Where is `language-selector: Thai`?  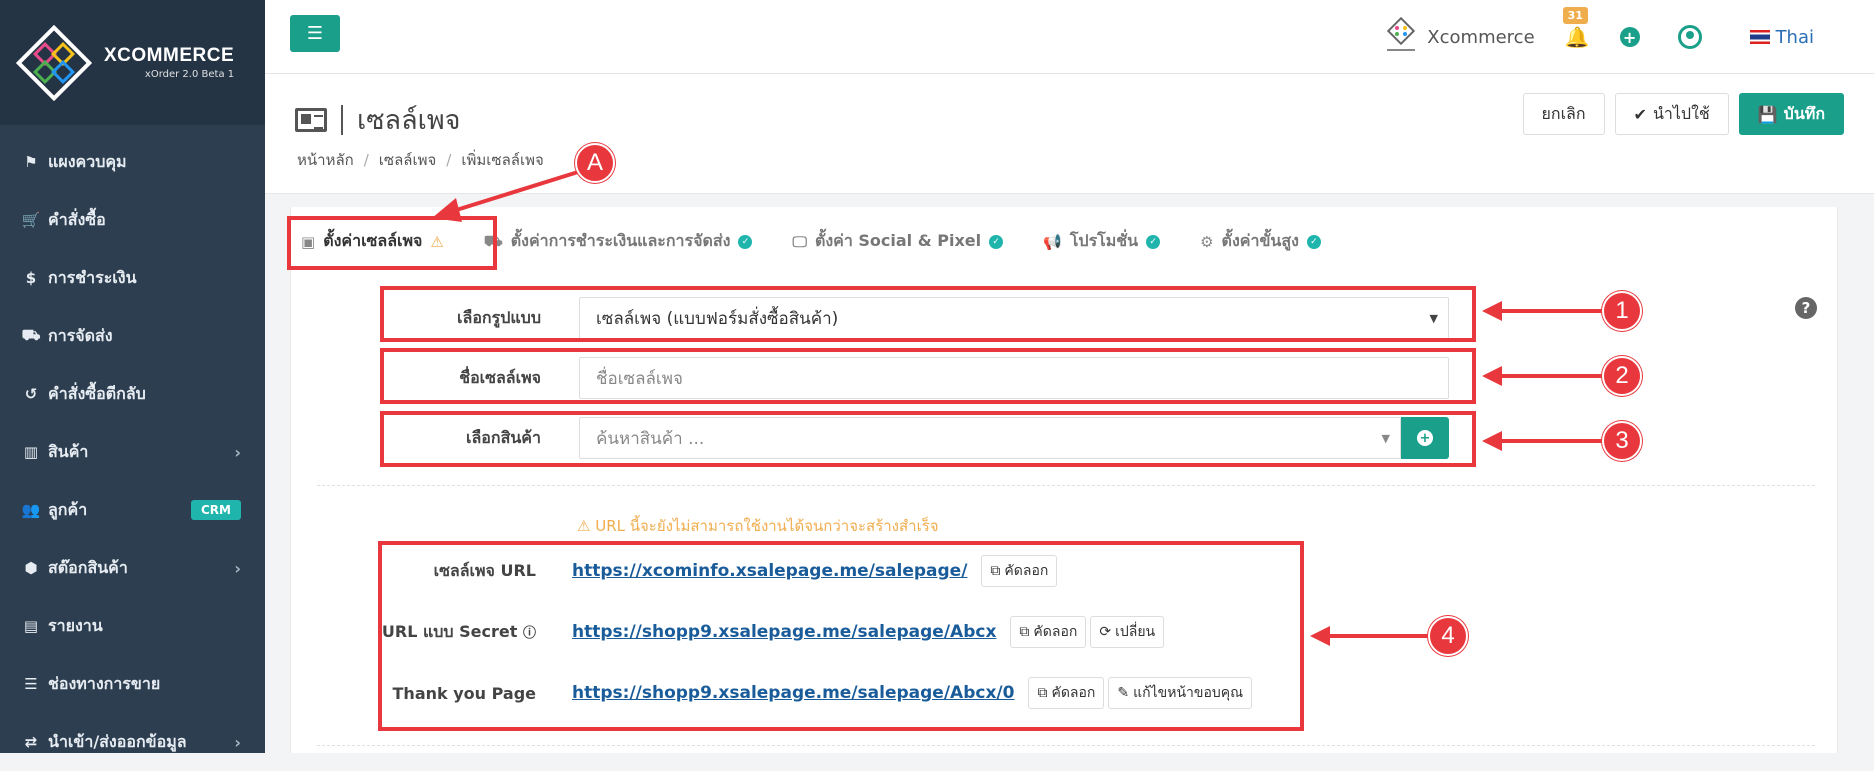
language-selector: Thai is located at coordinates (1781, 37).